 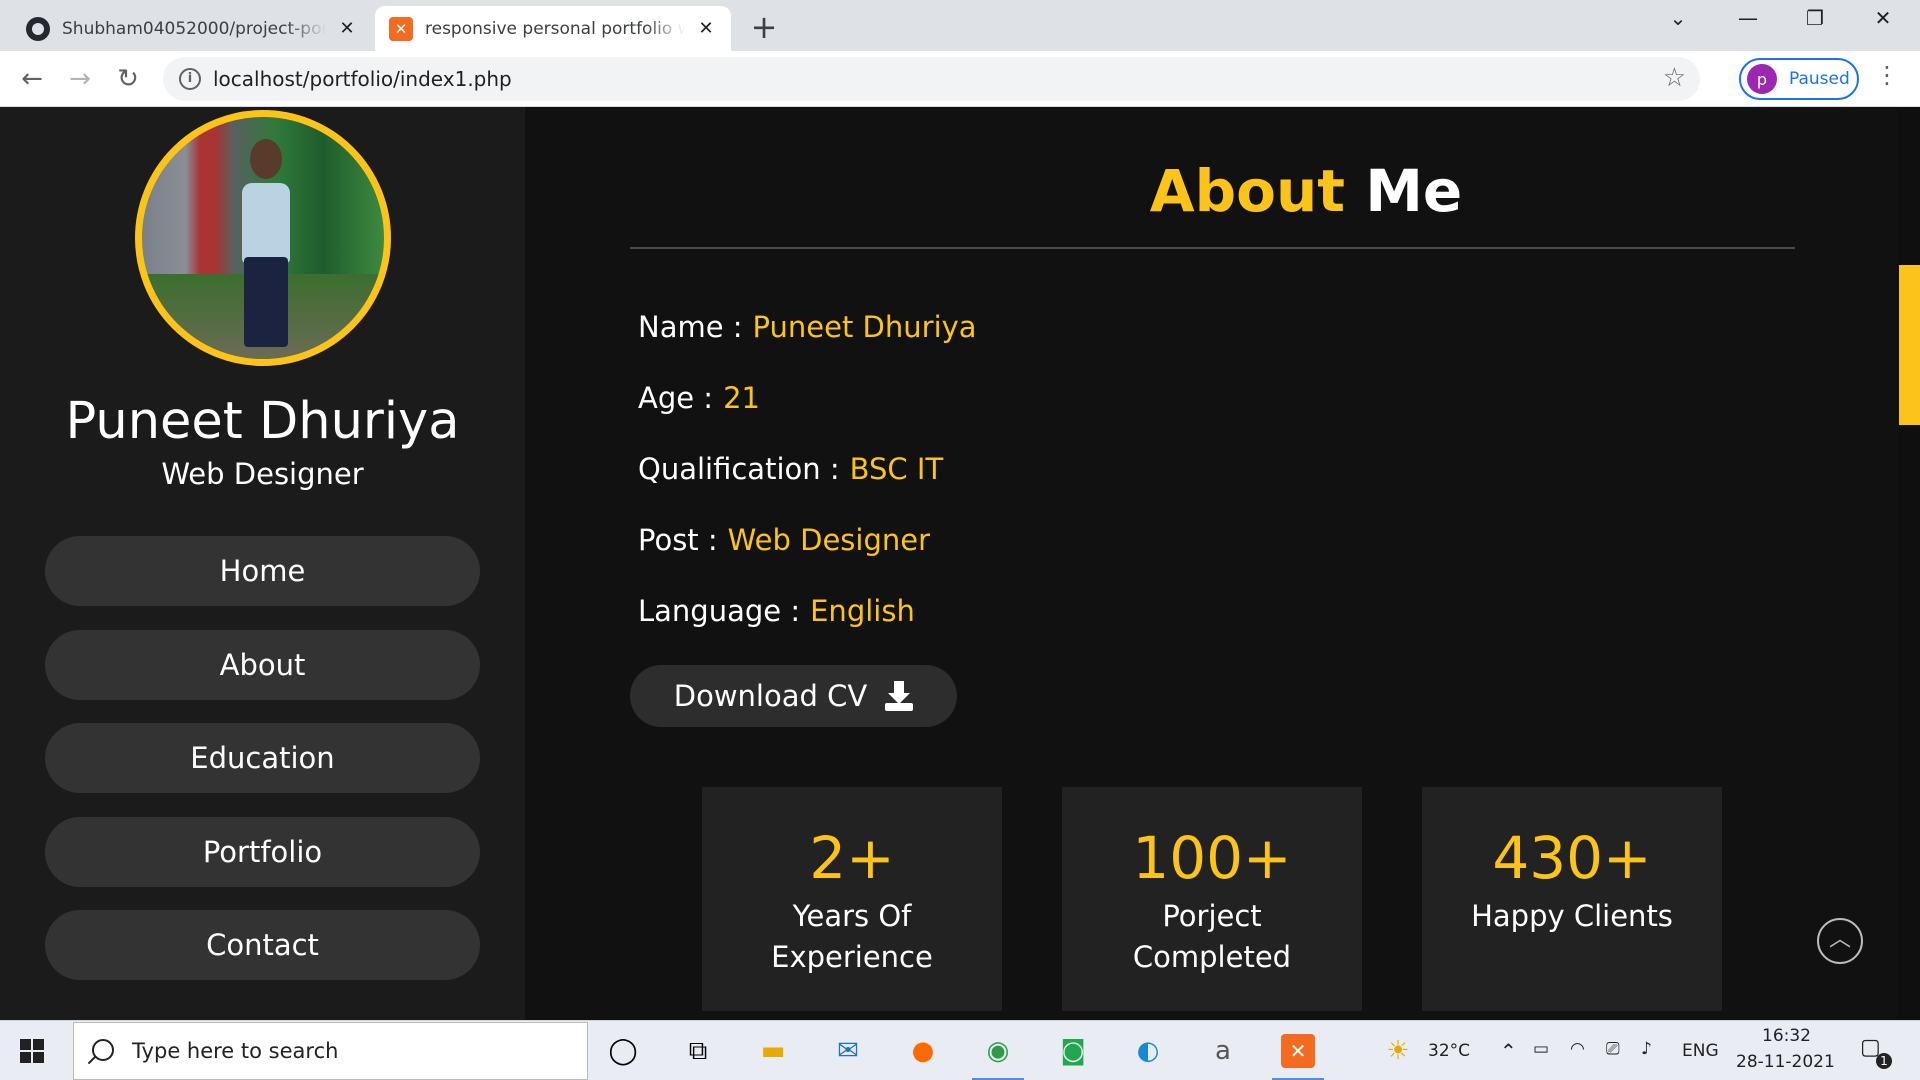 What do you see at coordinates (128, 79) in the screenshot?
I see `reload-icon: ↻` at bounding box center [128, 79].